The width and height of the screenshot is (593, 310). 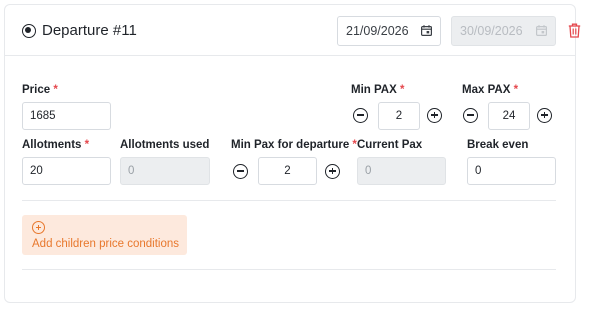 I want to click on departure-title: Departure #11, so click(x=89, y=30).